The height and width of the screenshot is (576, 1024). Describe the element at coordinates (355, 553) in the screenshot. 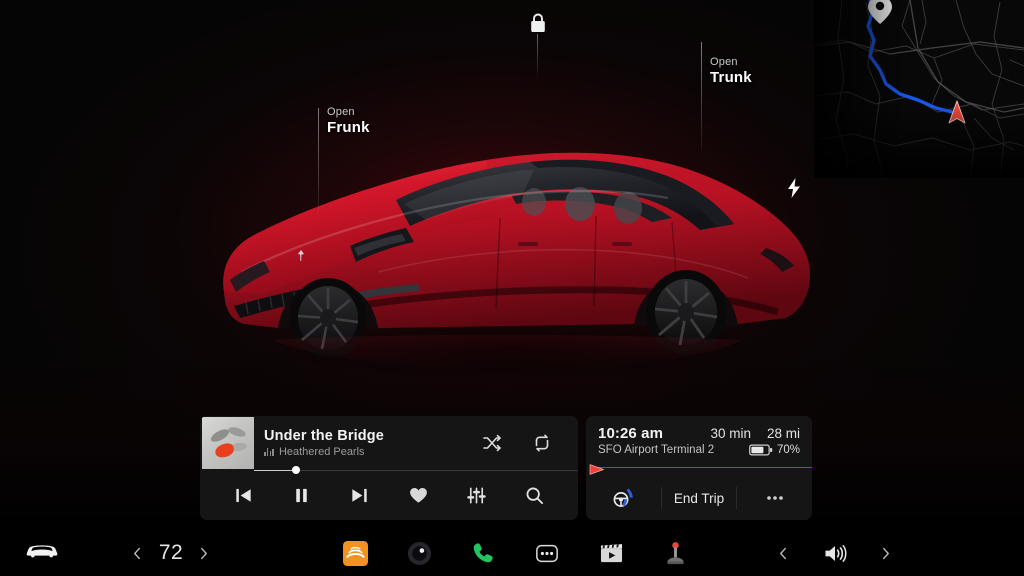

I see `audible-icon` at that location.